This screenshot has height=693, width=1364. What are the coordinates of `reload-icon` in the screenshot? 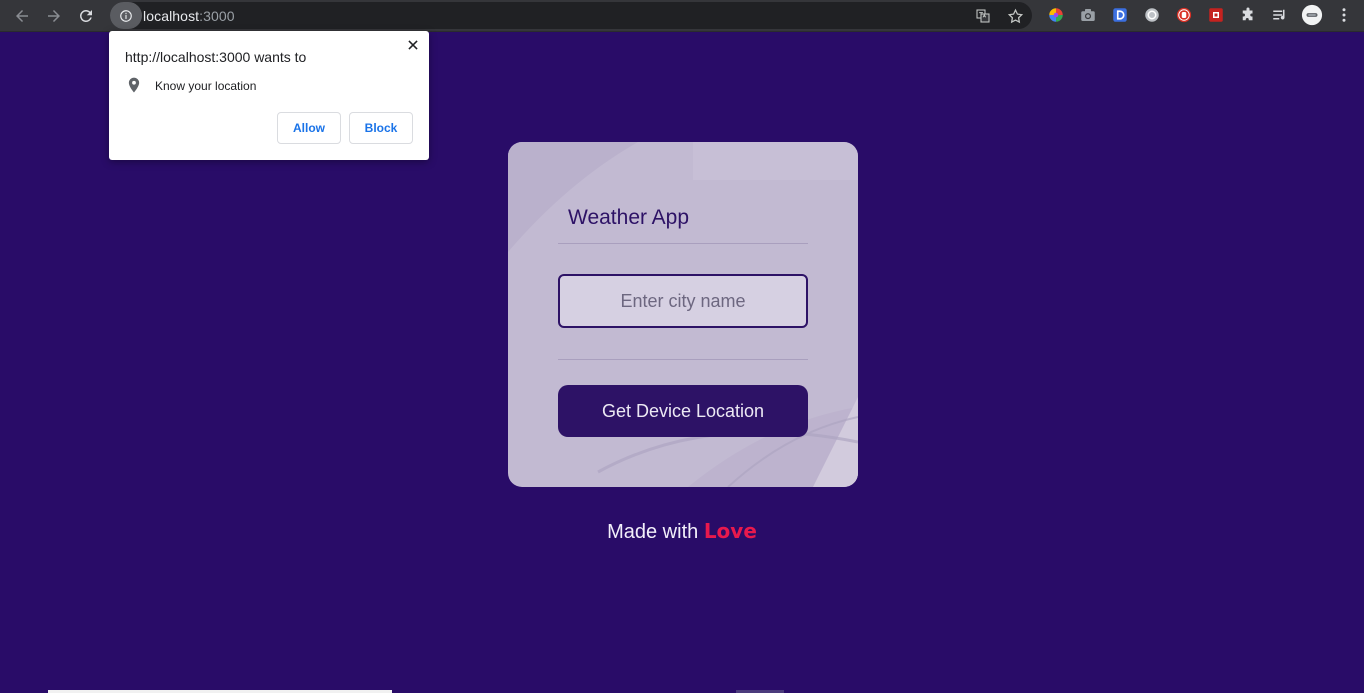 It's located at (85, 15).